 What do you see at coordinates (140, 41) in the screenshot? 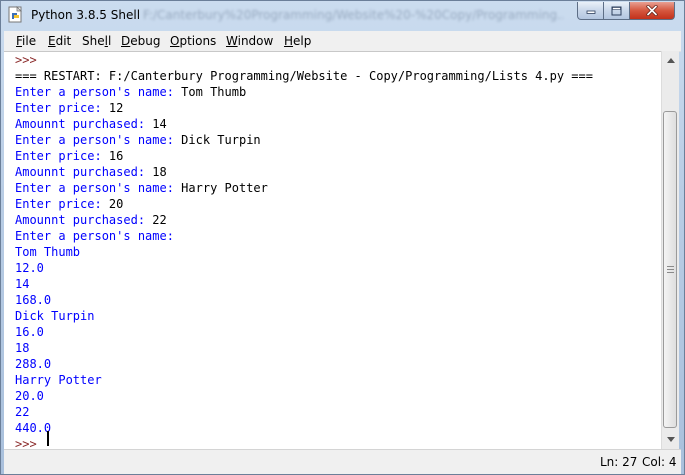
I see `menu-debug: Debug` at bounding box center [140, 41].